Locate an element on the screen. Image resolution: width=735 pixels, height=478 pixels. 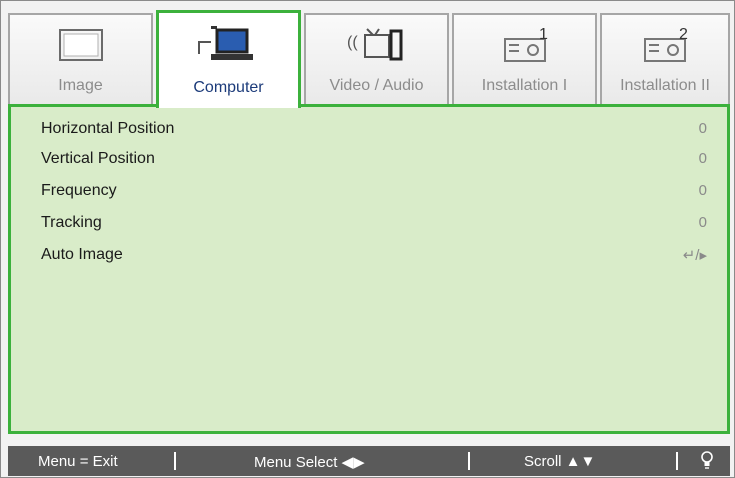
tab-installation-1: 1 Installation I is located at coordinates (524, 59).